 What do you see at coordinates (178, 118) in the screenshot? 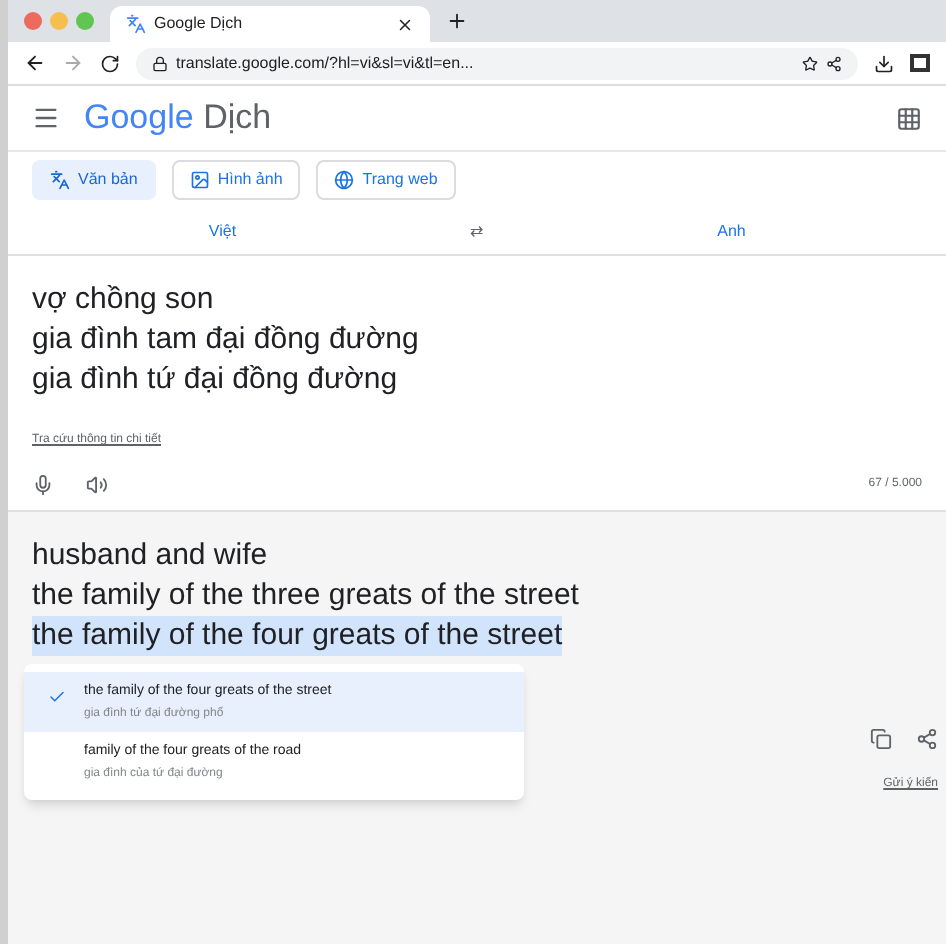
I see `app-logo: Google Dịch` at bounding box center [178, 118].